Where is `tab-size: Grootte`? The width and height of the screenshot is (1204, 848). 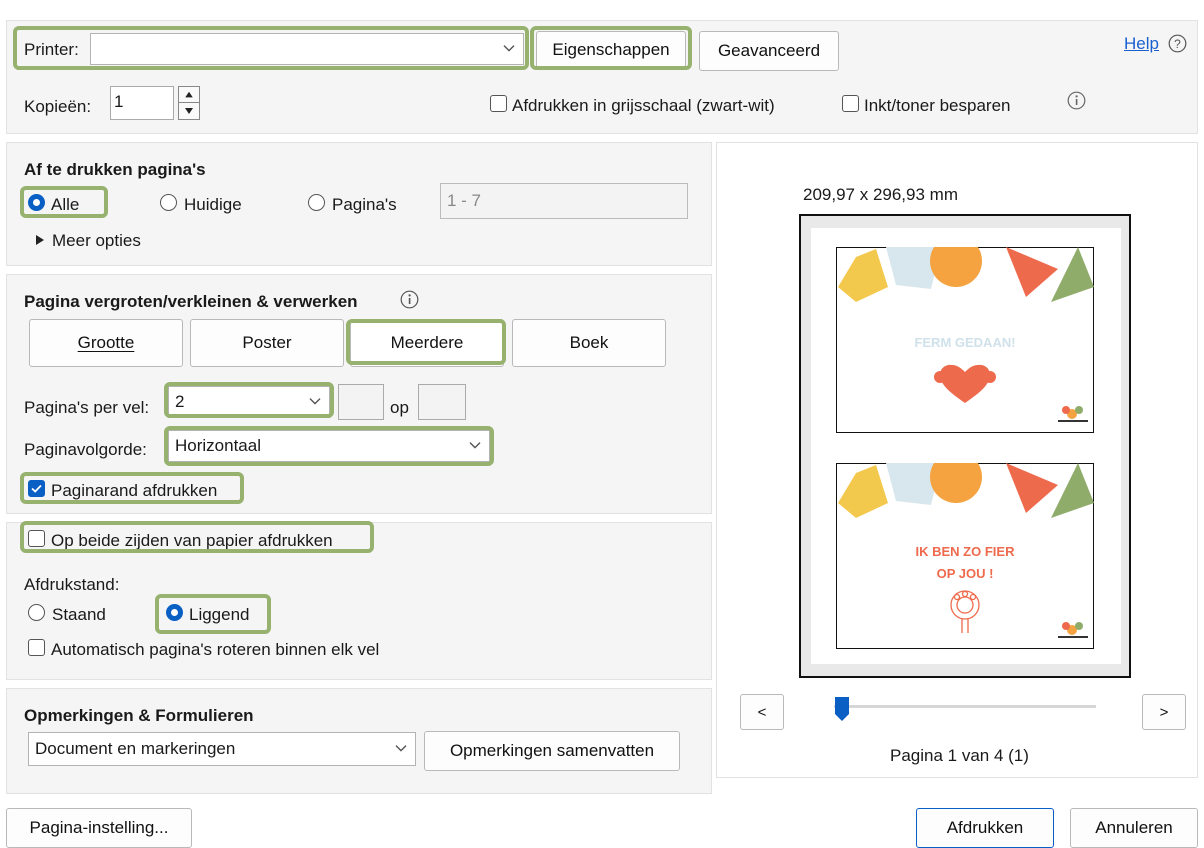 tab-size: Grootte is located at coordinates (106, 343).